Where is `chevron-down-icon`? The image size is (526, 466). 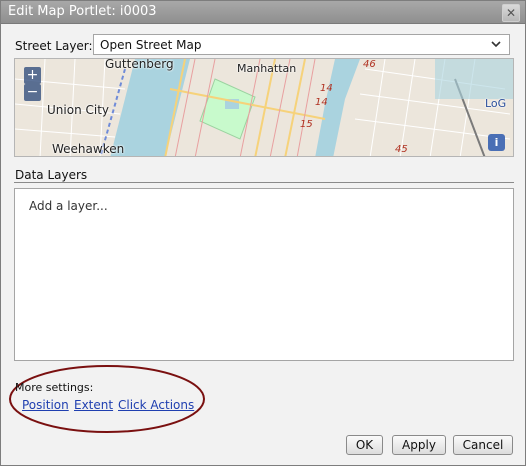 chevron-down-icon is located at coordinates (496, 44).